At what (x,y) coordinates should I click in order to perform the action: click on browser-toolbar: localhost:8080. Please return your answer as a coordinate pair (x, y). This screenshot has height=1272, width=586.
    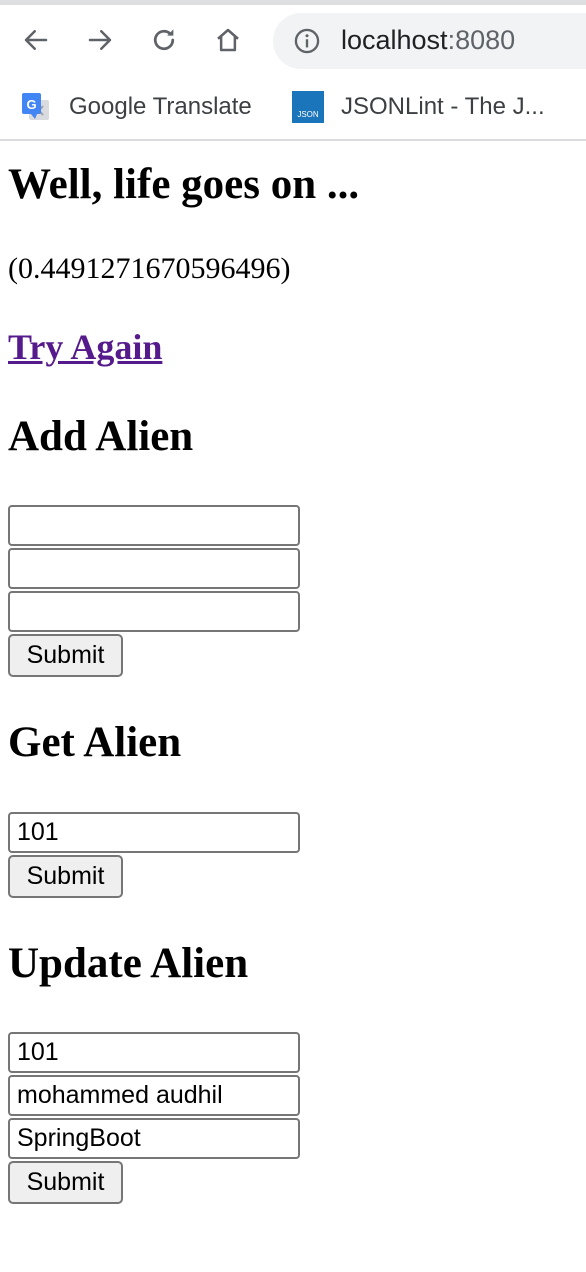
    Looking at the image, I should click on (293, 40).